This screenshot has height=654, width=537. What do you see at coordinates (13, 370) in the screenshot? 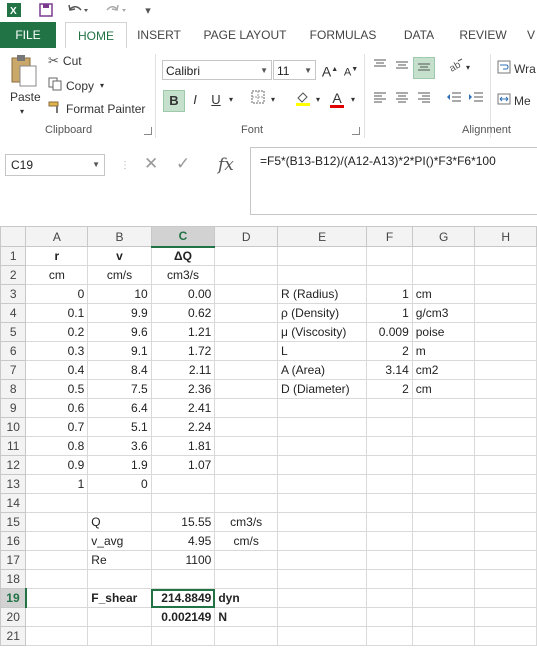
I see `row-header-7: 7` at bounding box center [13, 370].